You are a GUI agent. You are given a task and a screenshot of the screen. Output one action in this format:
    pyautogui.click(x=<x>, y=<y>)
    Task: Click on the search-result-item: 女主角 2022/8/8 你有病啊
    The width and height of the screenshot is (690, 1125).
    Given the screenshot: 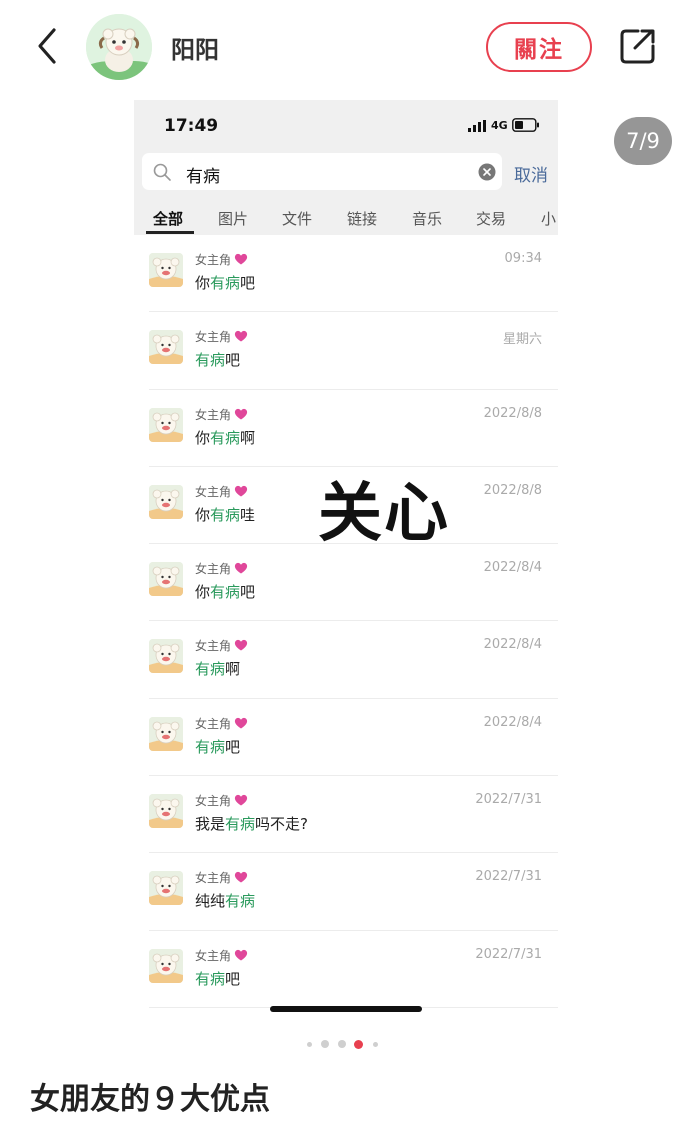 What is the action you would take?
    pyautogui.click(x=346, y=428)
    